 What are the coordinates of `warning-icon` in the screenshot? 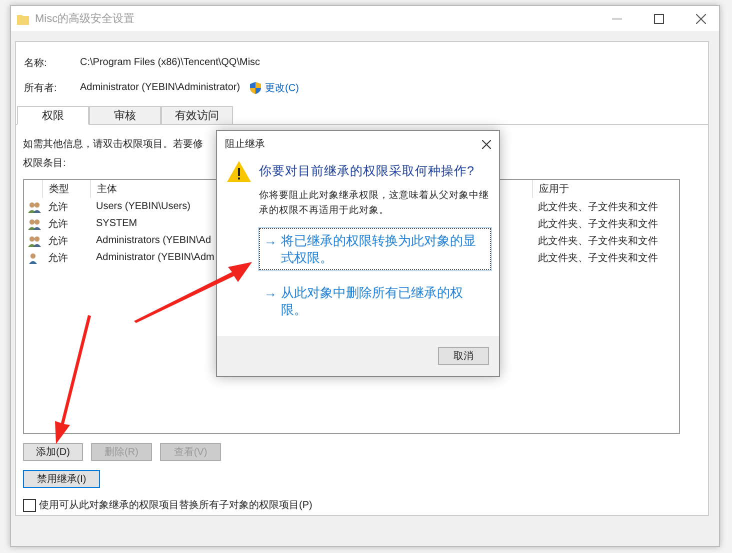 It's located at (239, 171).